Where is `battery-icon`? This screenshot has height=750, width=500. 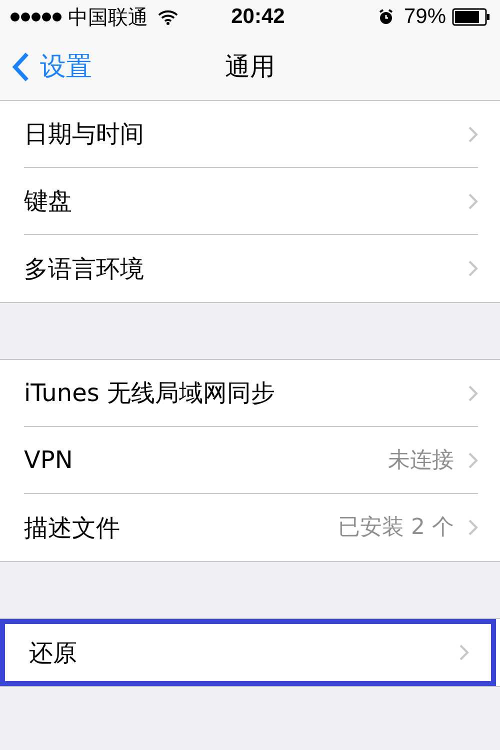
battery-icon is located at coordinates (471, 17).